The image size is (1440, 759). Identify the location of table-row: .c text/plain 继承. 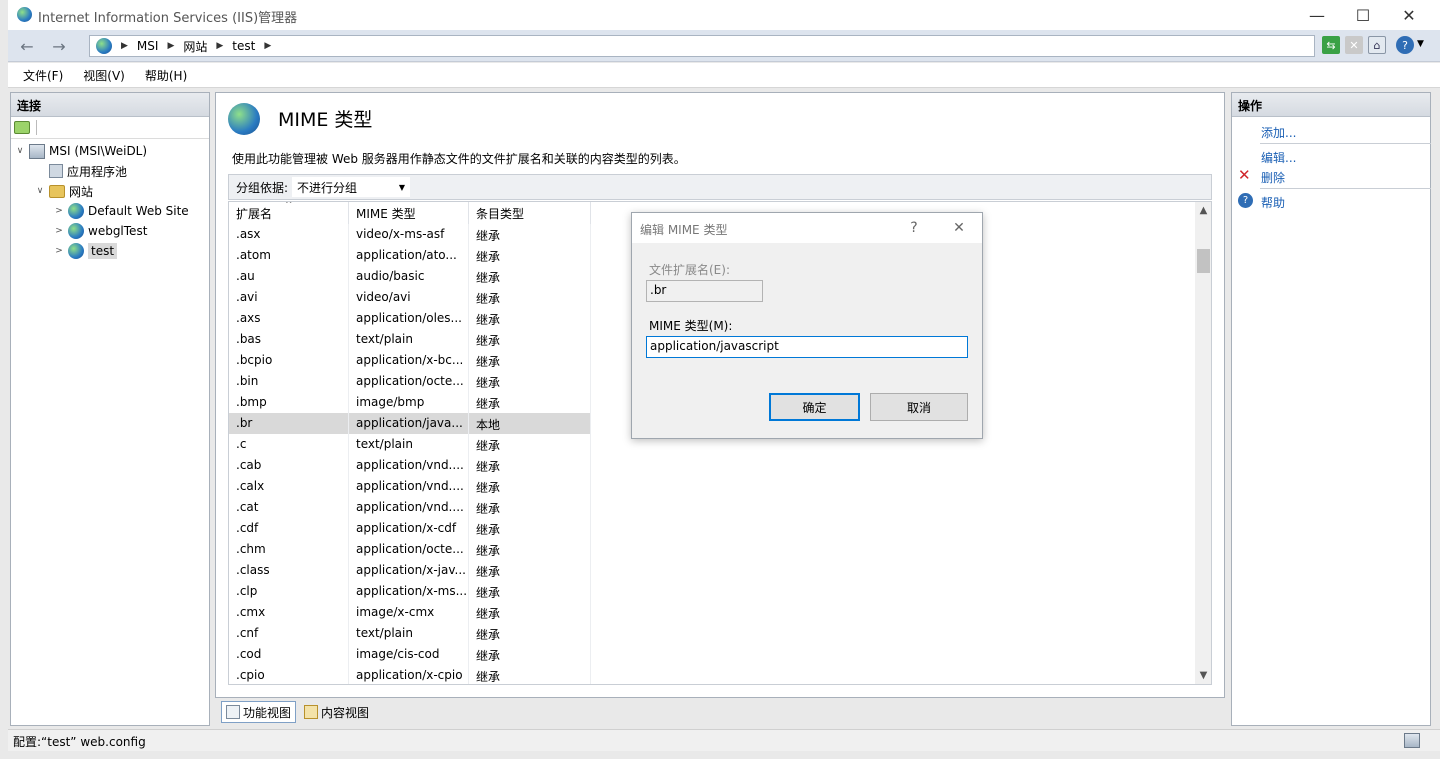
(410, 444).